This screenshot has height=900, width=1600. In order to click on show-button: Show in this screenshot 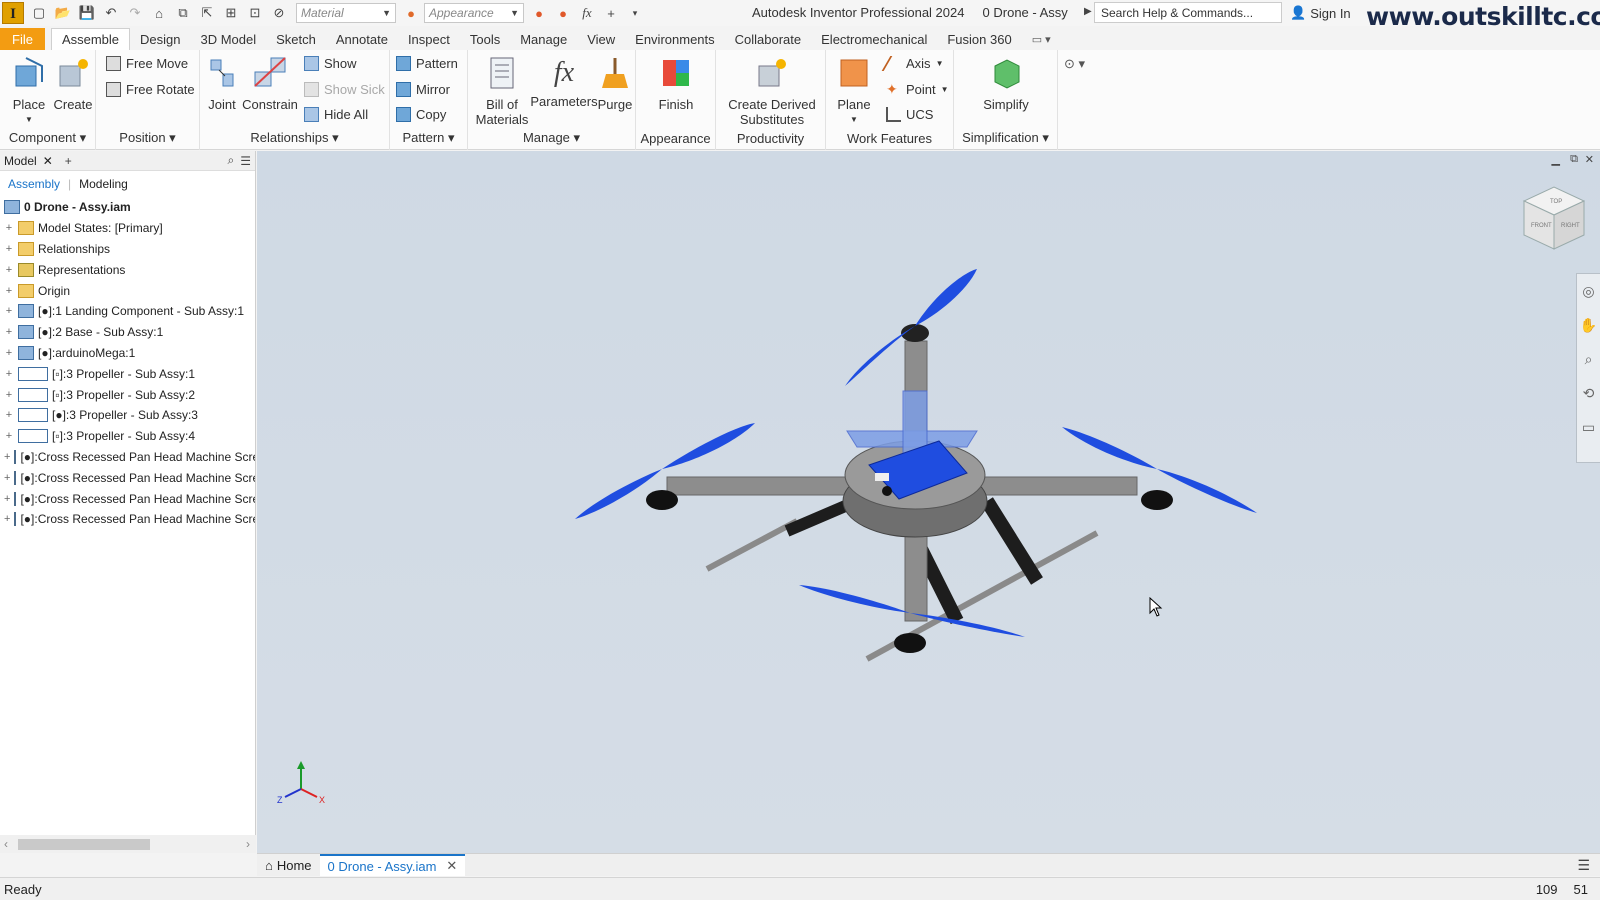, I will do `click(330, 63)`.